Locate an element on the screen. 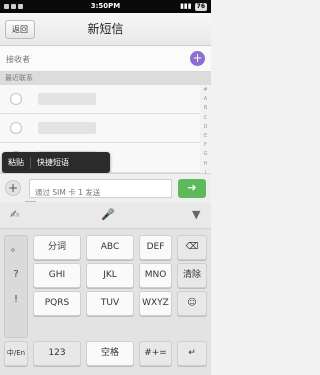 The width and height of the screenshot is (320, 375). alpha-index-letter: A is located at coordinates (205, 99).